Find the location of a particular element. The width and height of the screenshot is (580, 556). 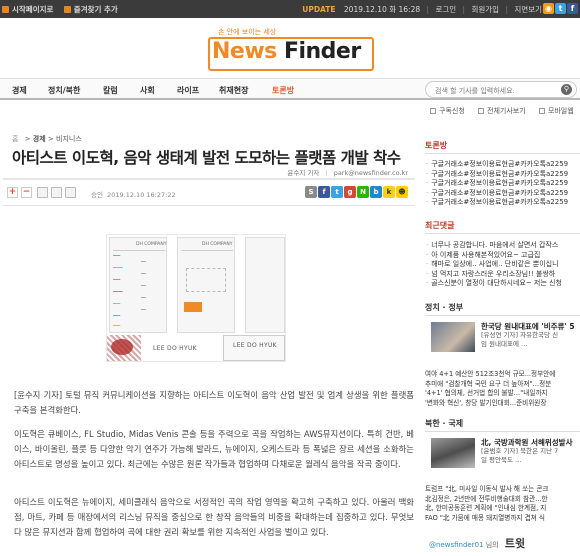

twitter-share-icon: t is located at coordinates (337, 192).